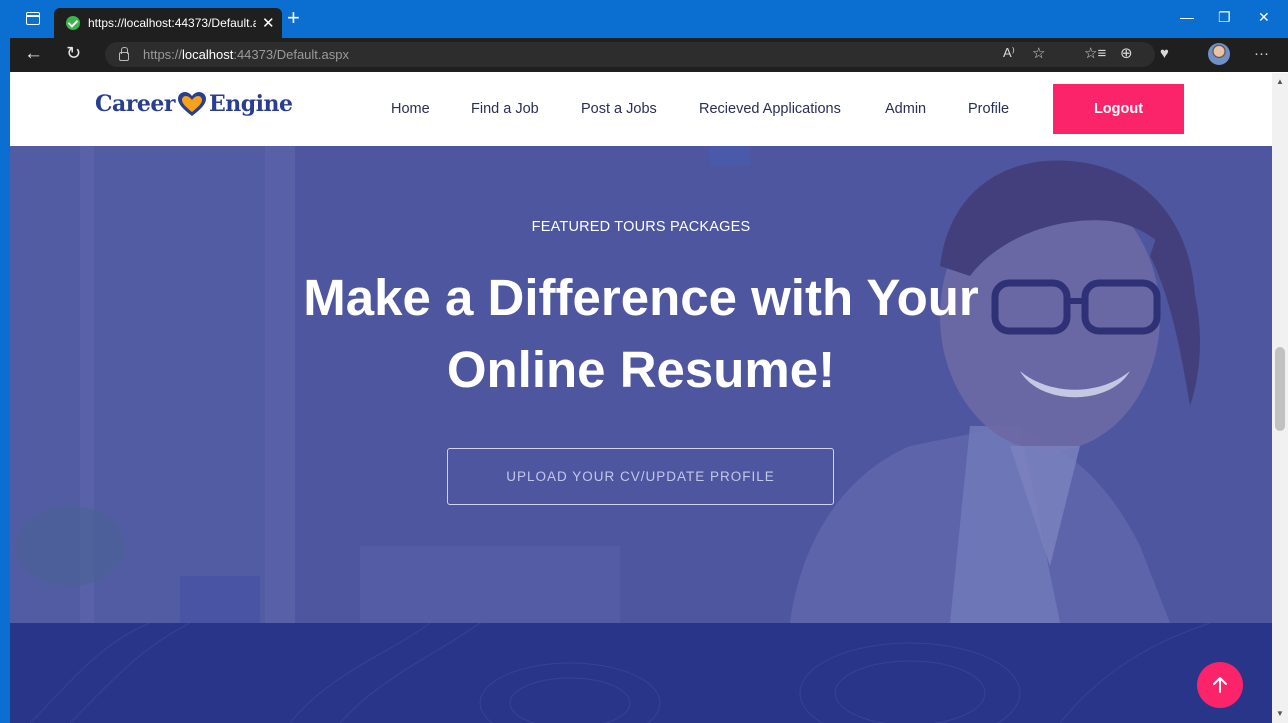  What do you see at coordinates (250, 104) in the screenshot?
I see `logo-word-engine: Engine` at bounding box center [250, 104].